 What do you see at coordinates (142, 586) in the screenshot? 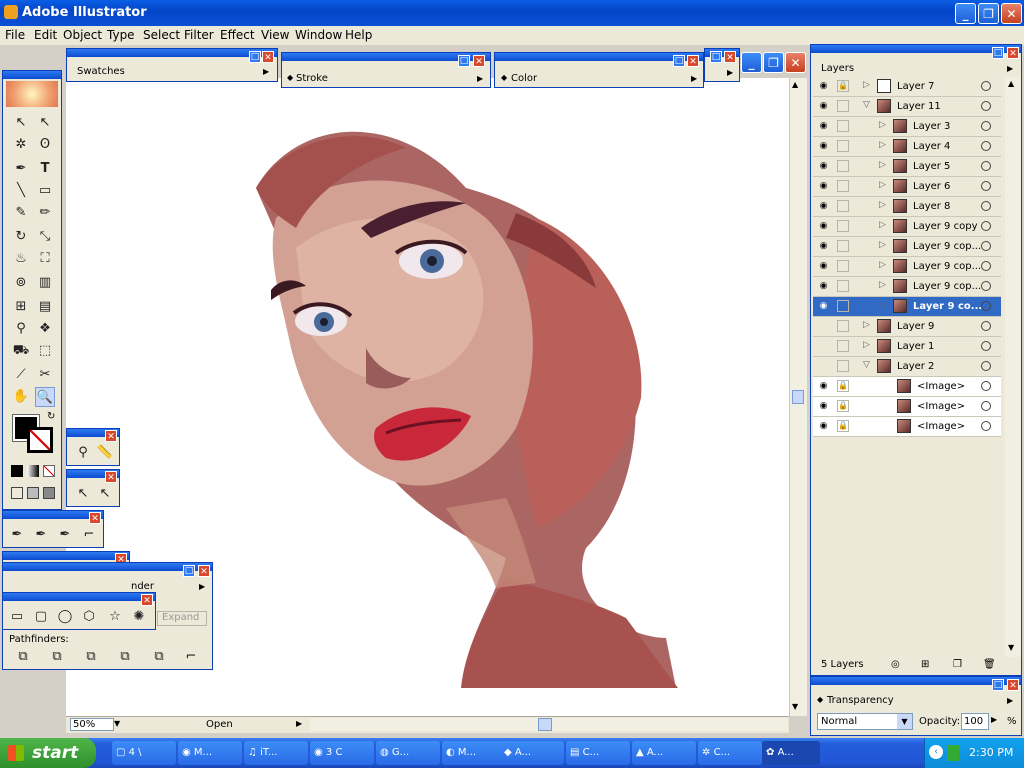
I see `pathfinder-tab: nder` at bounding box center [142, 586].